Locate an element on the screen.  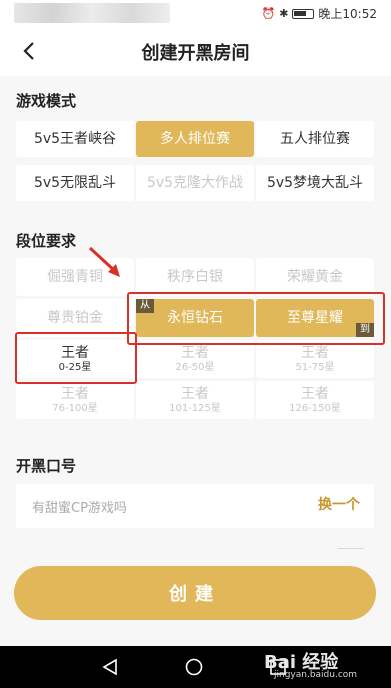
rank-option-stars: 51-75星 is located at coordinates (315, 367).